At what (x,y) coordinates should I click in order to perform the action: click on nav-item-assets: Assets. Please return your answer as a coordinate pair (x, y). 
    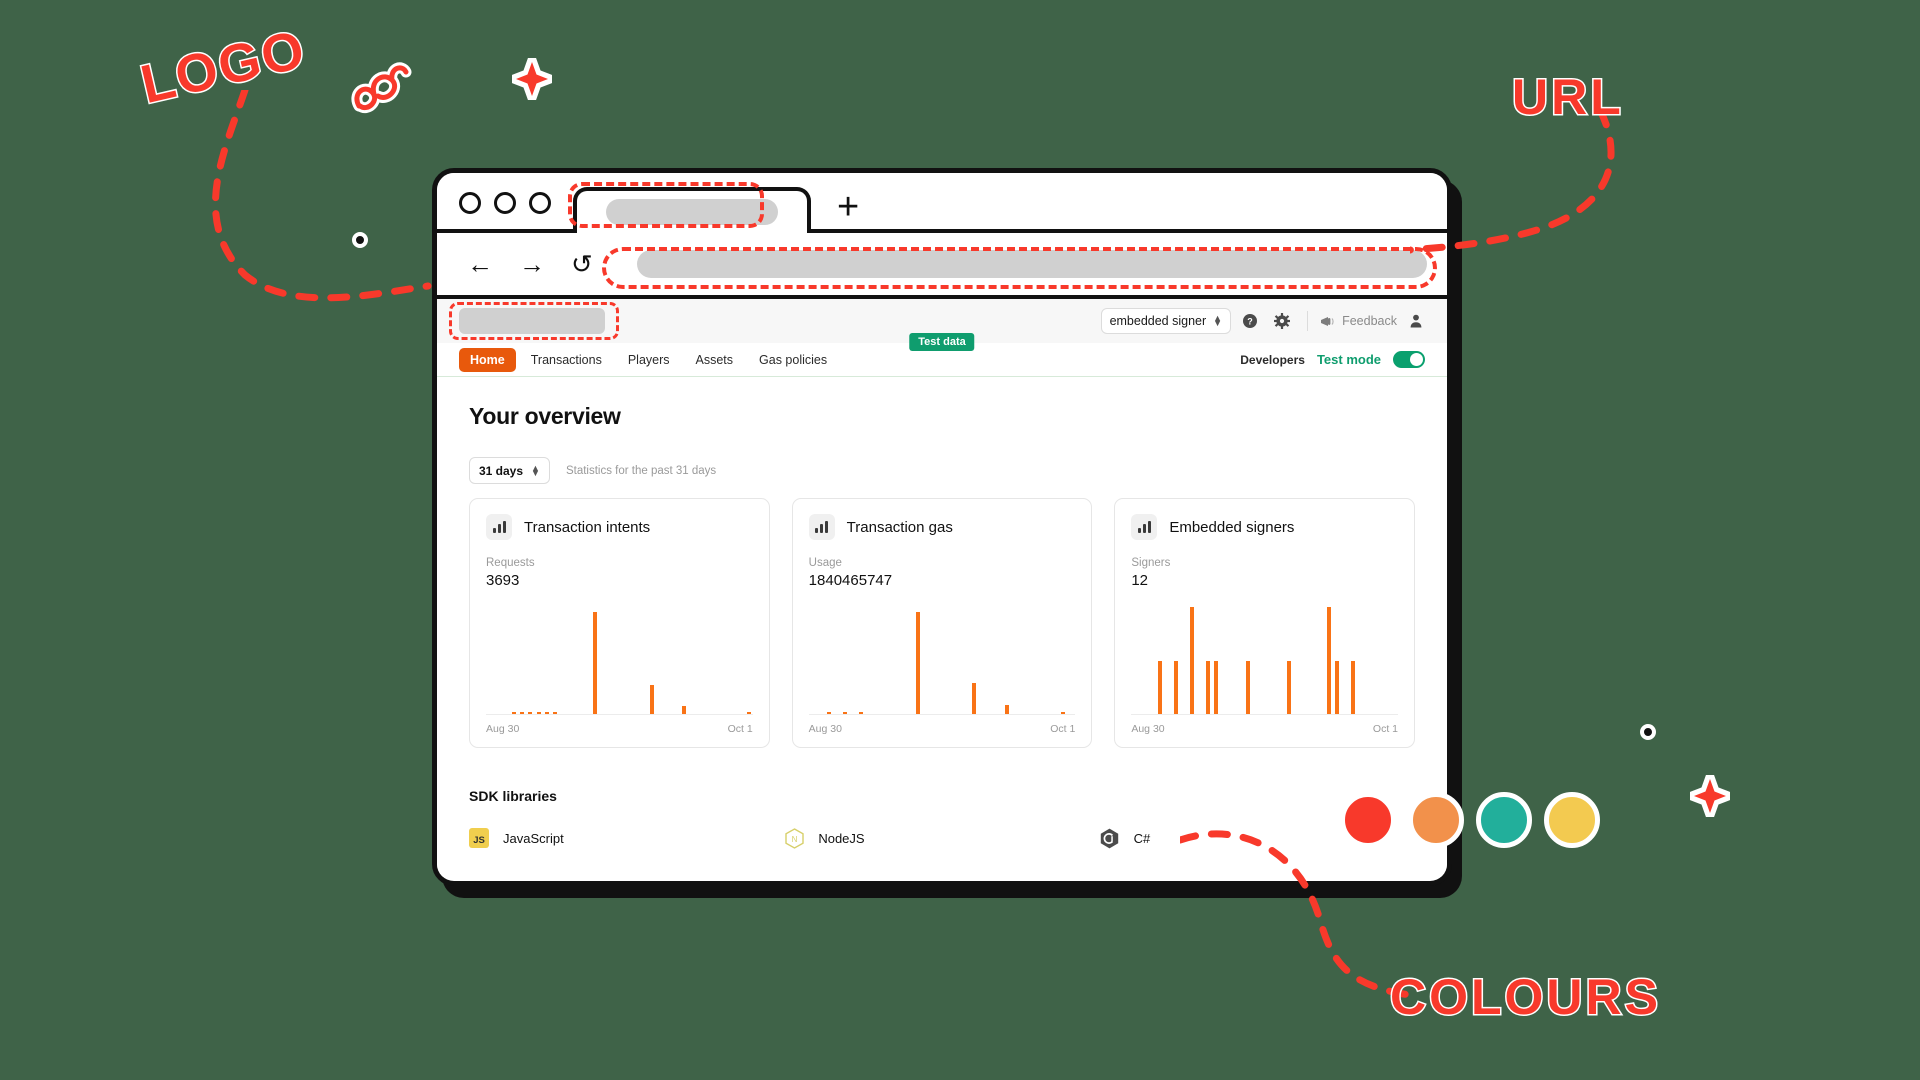
    Looking at the image, I should click on (715, 360).